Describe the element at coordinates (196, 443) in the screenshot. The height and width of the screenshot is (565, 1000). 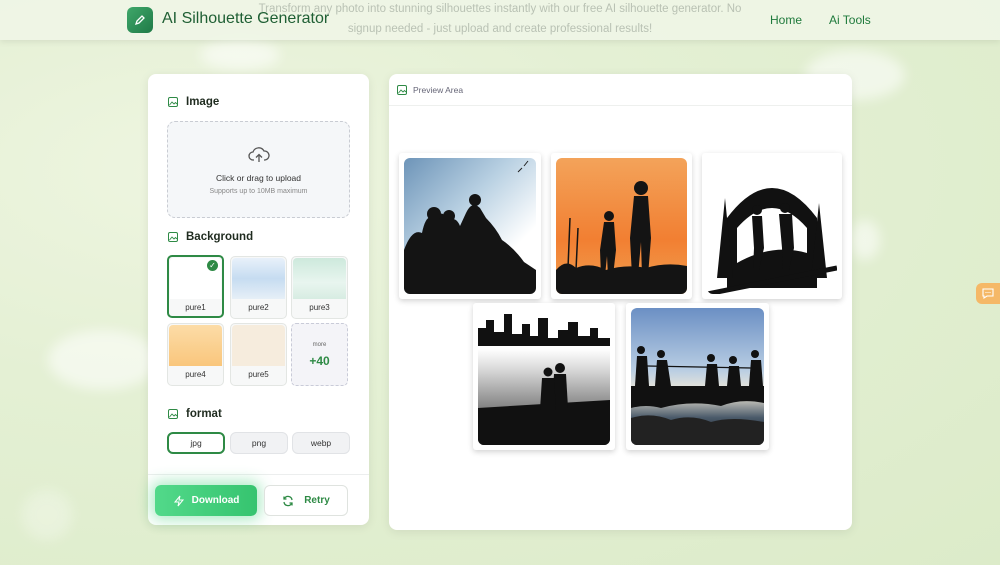
I see `format-jpg: jpg` at that location.